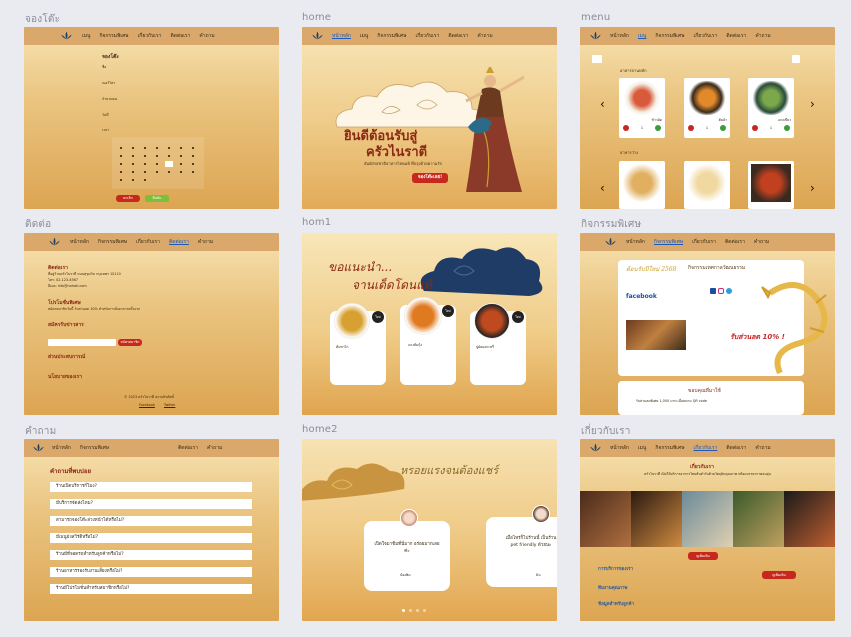 This screenshot has width=851, height=637. What do you see at coordinates (157, 198) in the screenshot?
I see `confirm-button: ยืนยัน` at bounding box center [157, 198].